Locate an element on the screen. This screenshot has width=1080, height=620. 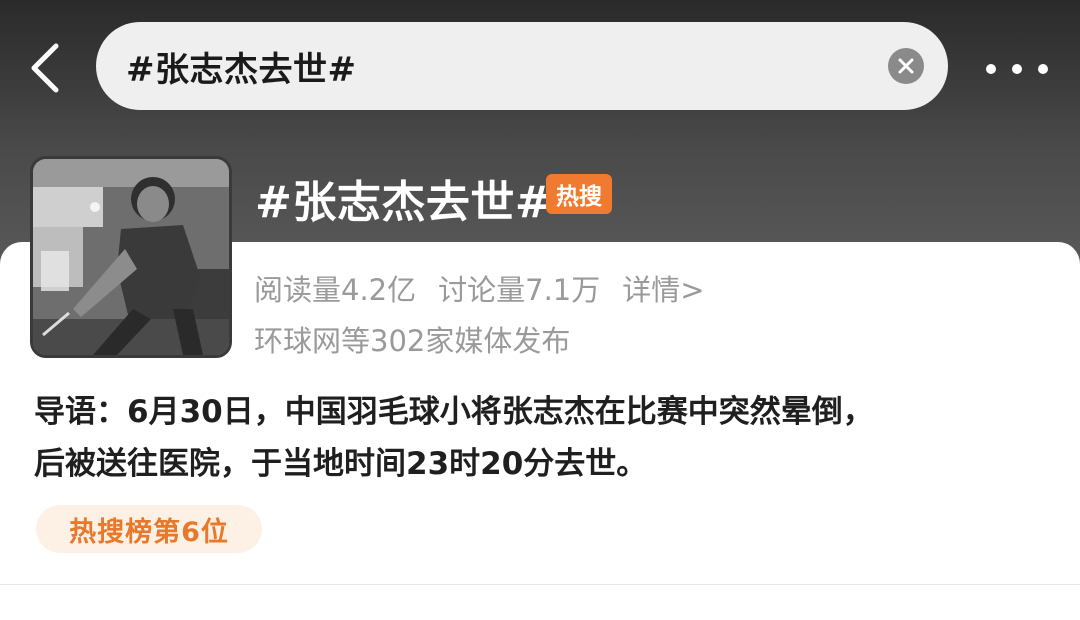
details-link: 详情> is located at coordinates (663, 288).